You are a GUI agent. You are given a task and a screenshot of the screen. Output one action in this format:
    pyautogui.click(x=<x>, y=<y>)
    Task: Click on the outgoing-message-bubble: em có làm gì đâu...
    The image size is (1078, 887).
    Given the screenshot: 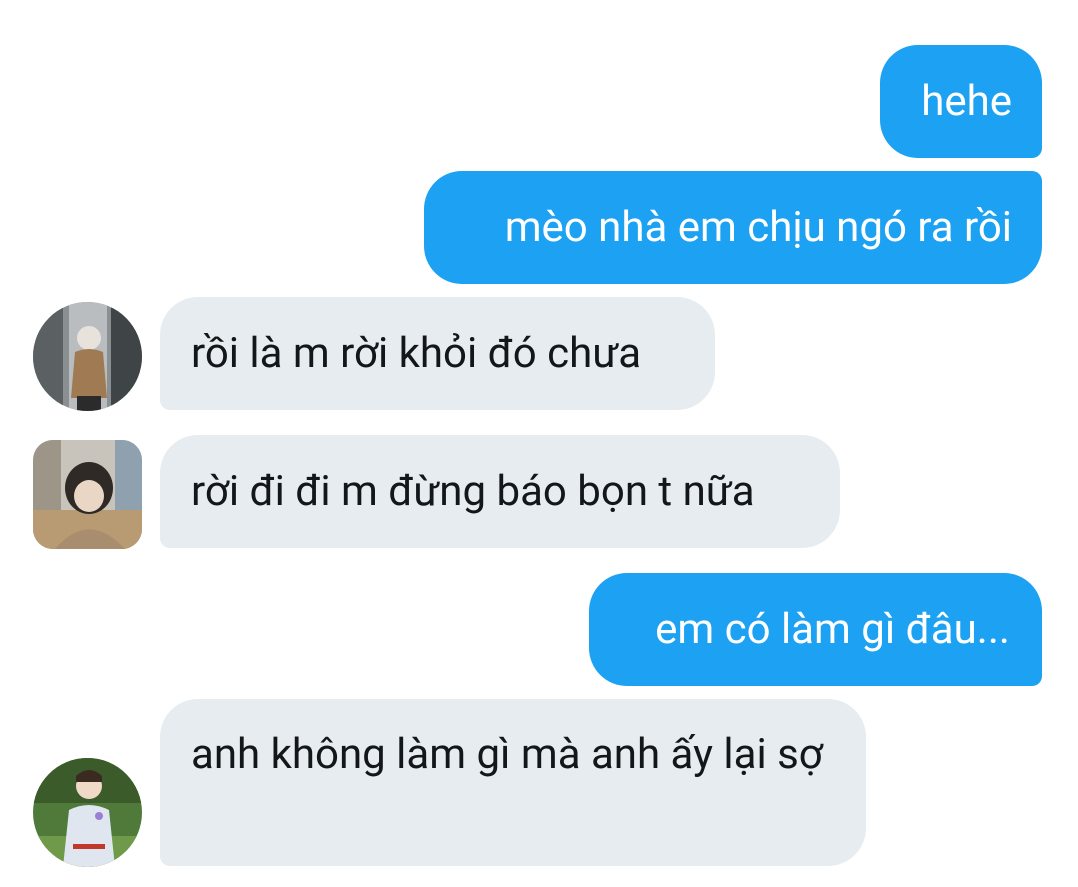 What is the action you would take?
    pyautogui.click(x=815, y=629)
    